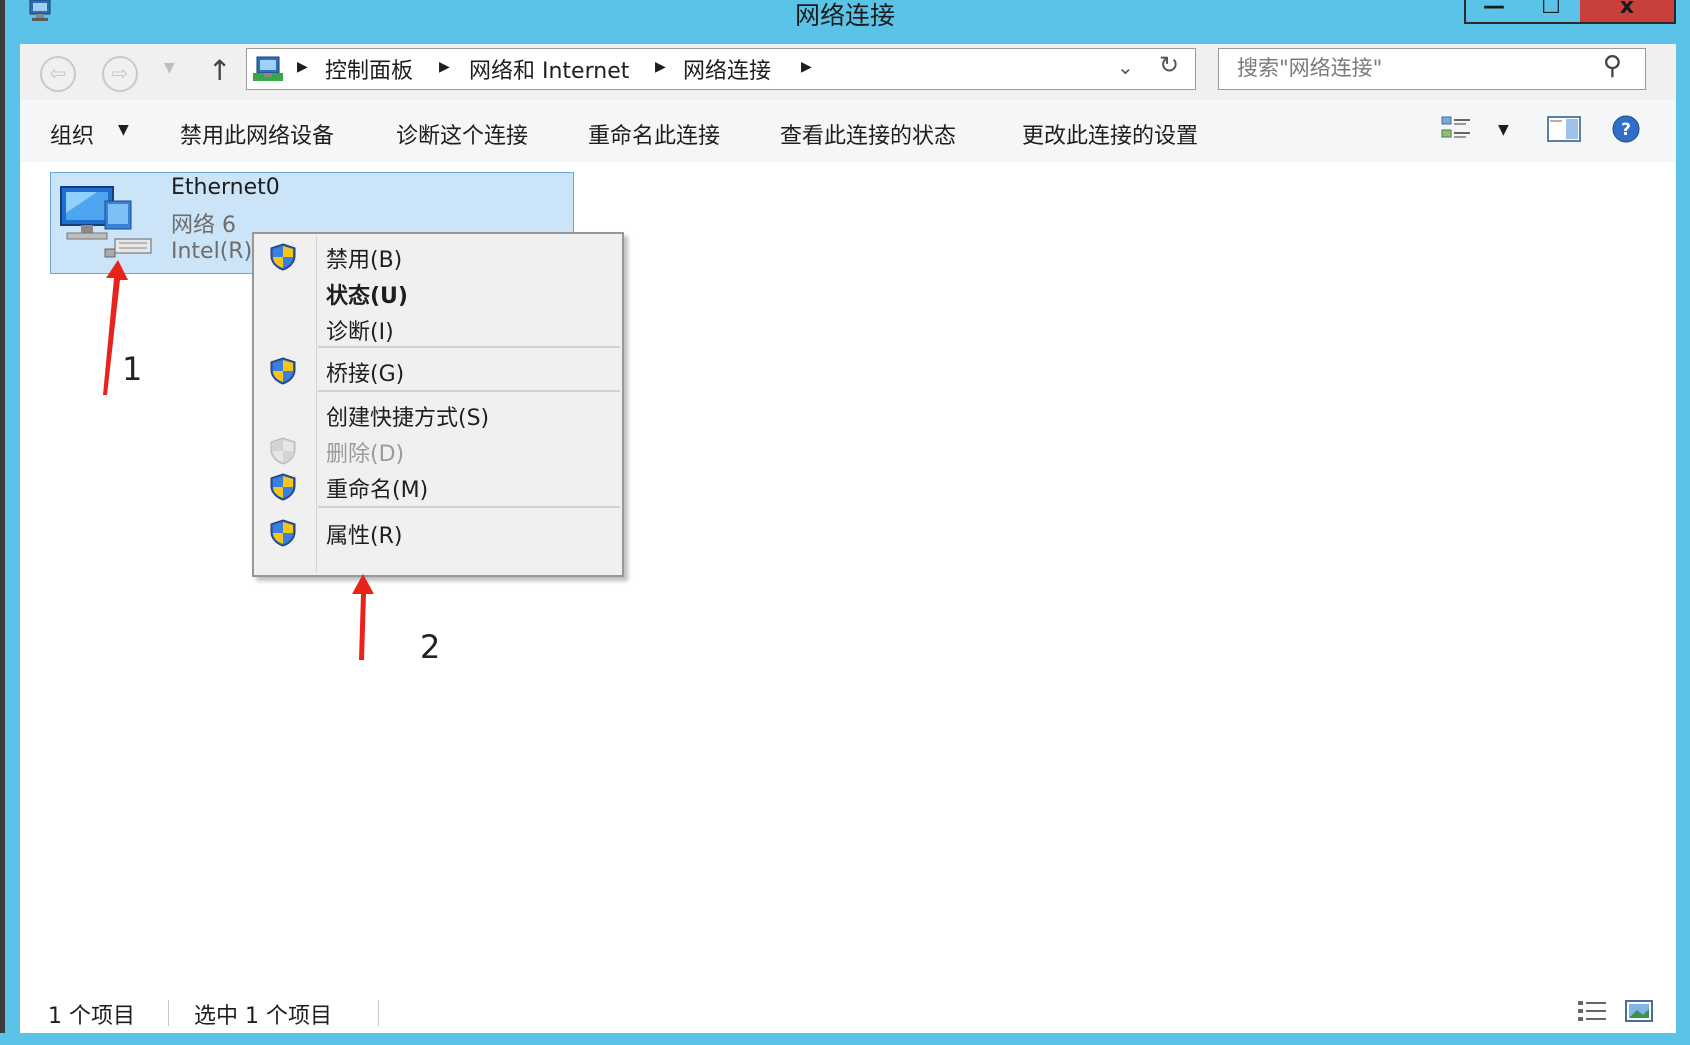 This screenshot has height=1045, width=1690. What do you see at coordinates (263, 1016) in the screenshot?
I see `status-selected-count: 选中 1 个项目` at bounding box center [263, 1016].